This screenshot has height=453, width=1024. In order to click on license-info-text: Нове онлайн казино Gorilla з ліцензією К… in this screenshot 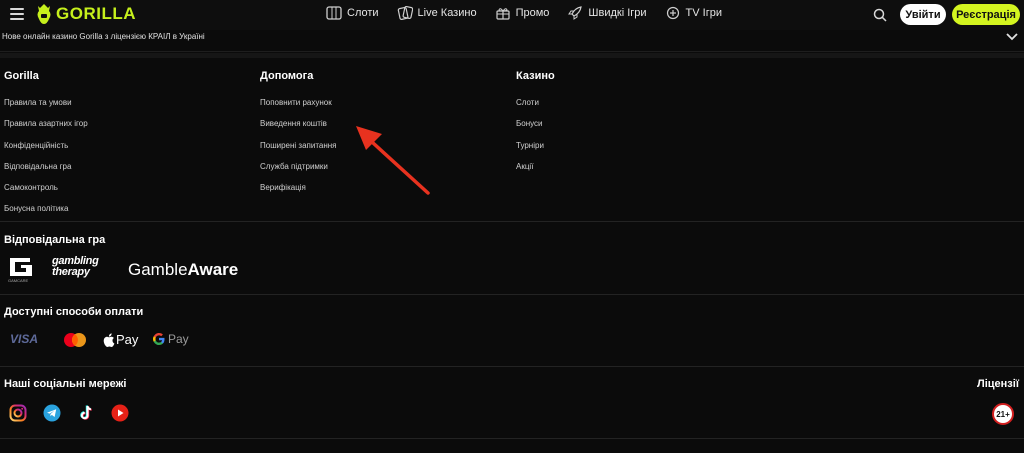, I will do `click(103, 36)`.